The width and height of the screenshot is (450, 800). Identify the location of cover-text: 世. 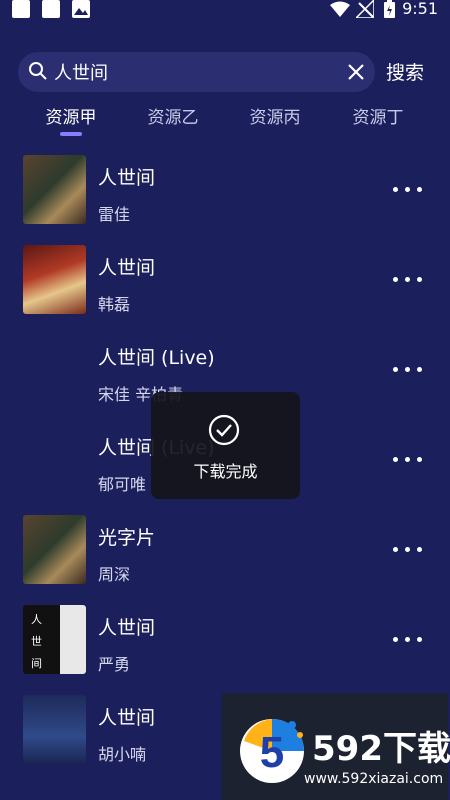
(36, 641).